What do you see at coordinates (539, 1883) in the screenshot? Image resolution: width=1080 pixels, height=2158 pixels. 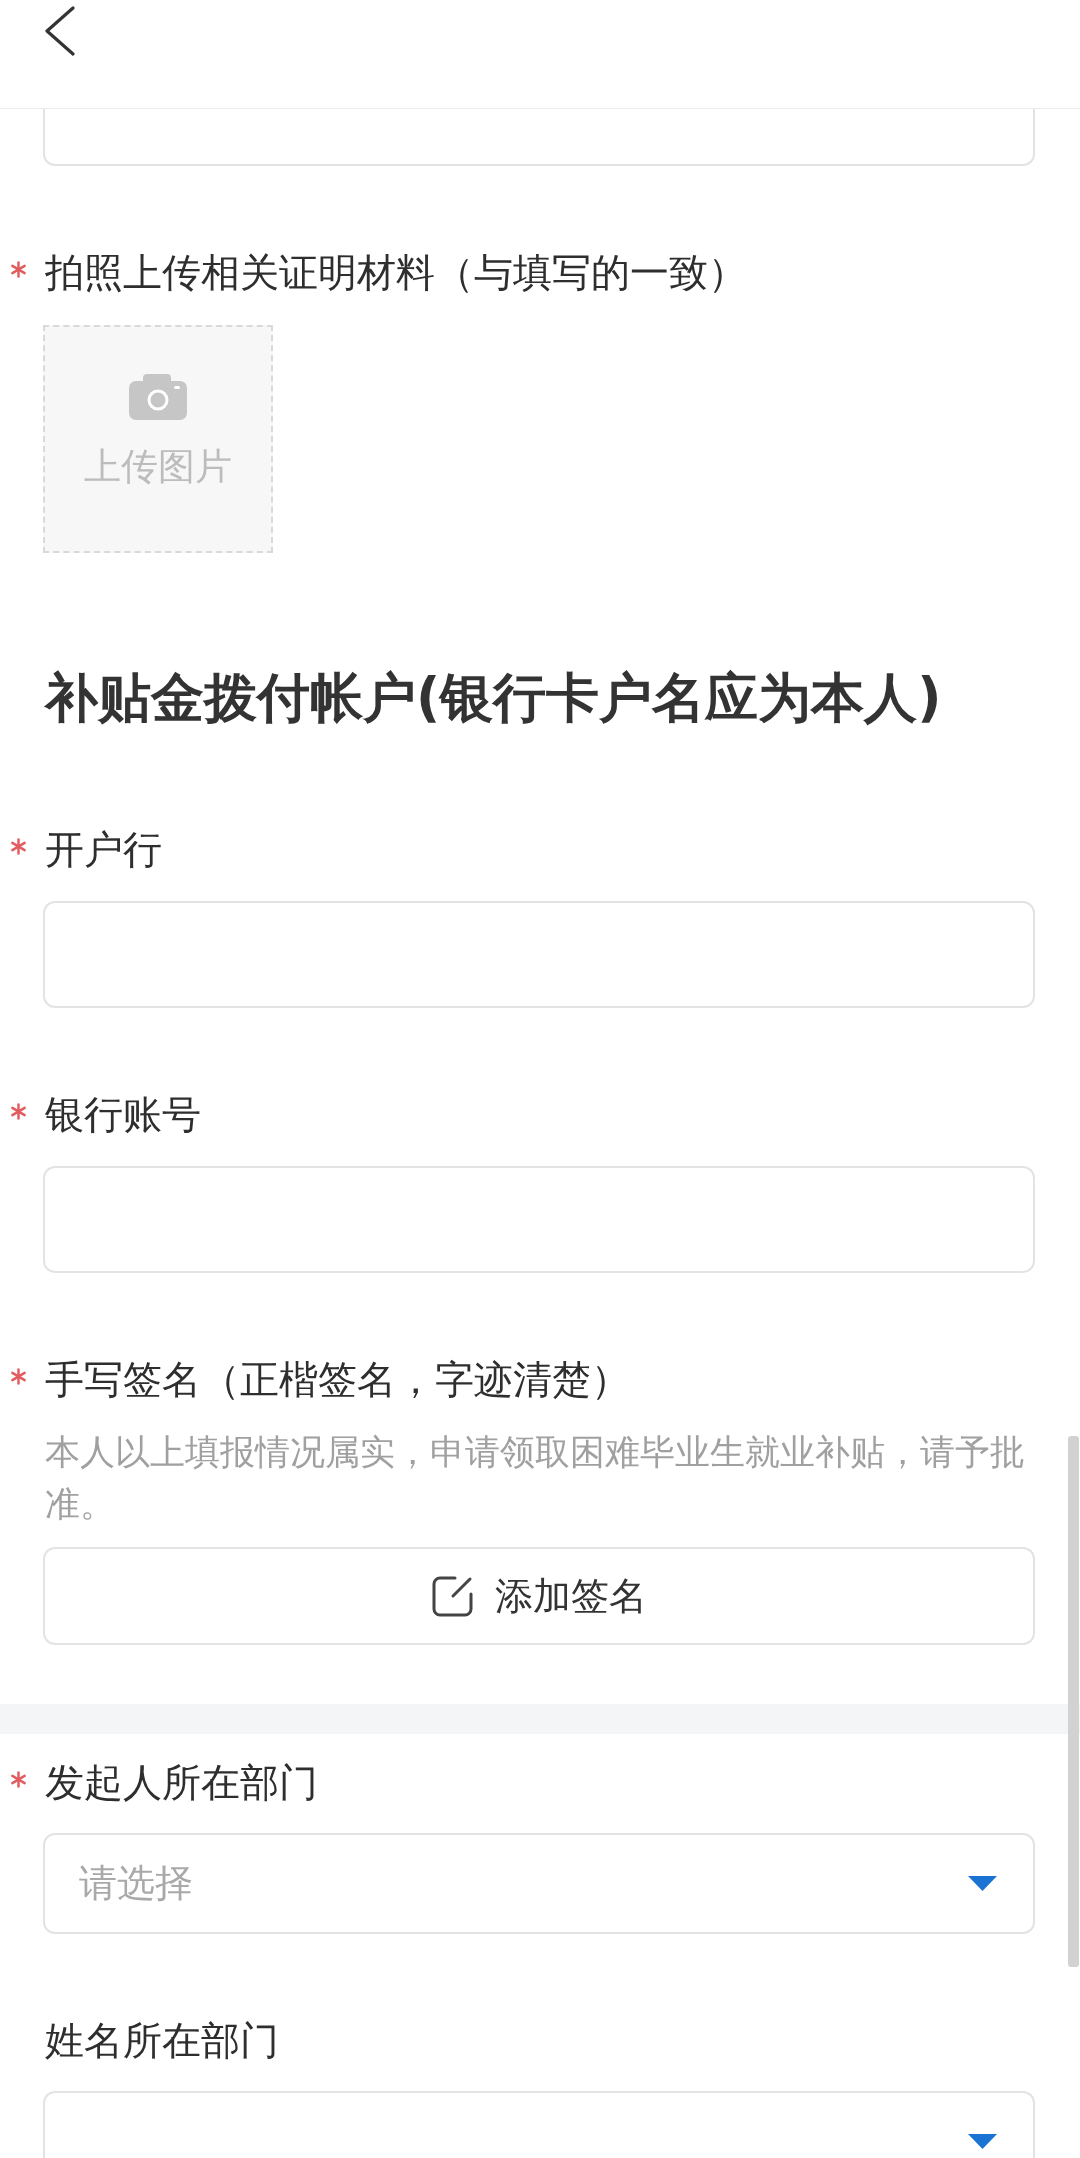 I see `dropdown-field: 请选择` at bounding box center [539, 1883].